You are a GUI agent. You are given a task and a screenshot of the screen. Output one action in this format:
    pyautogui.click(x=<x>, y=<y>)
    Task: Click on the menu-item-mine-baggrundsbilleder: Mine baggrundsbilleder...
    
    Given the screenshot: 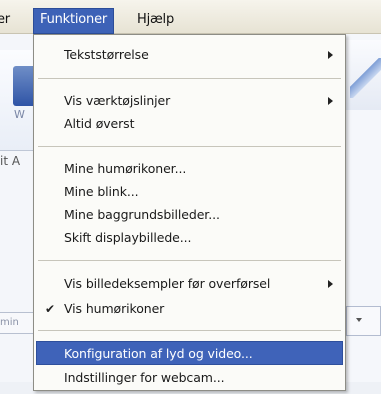 What is the action you would take?
    pyautogui.click(x=189, y=215)
    